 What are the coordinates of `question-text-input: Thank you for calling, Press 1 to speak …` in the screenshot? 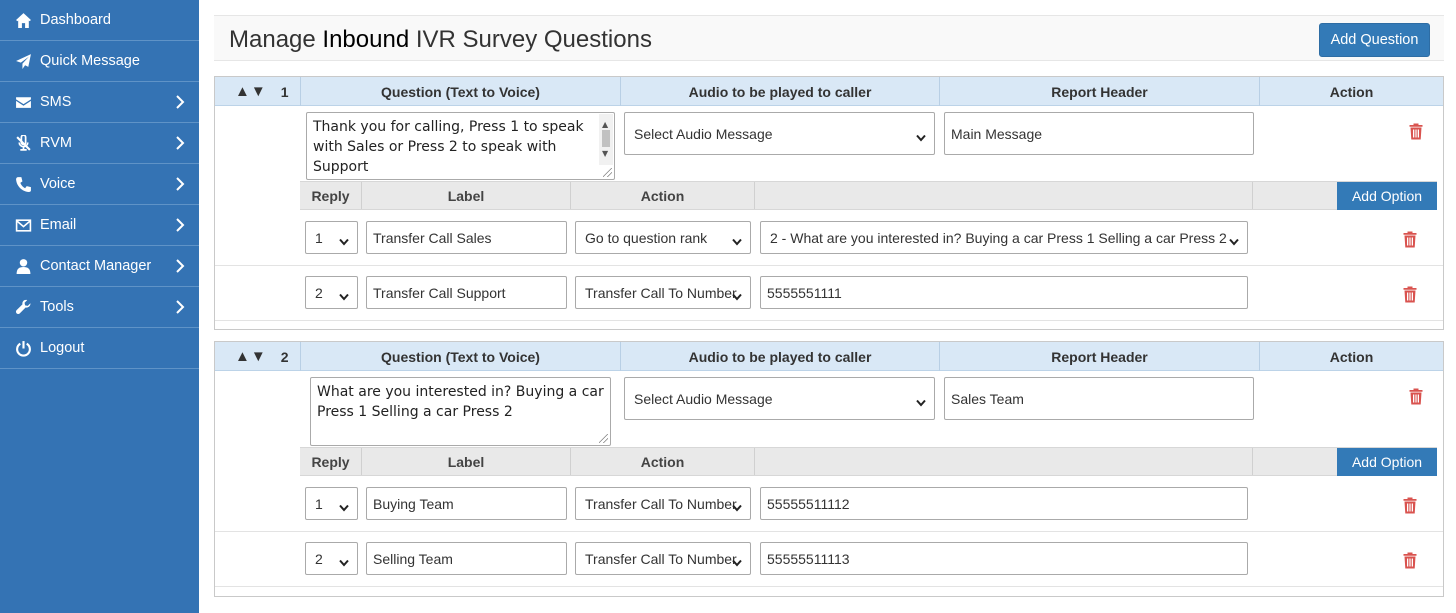 It's located at (460, 146).